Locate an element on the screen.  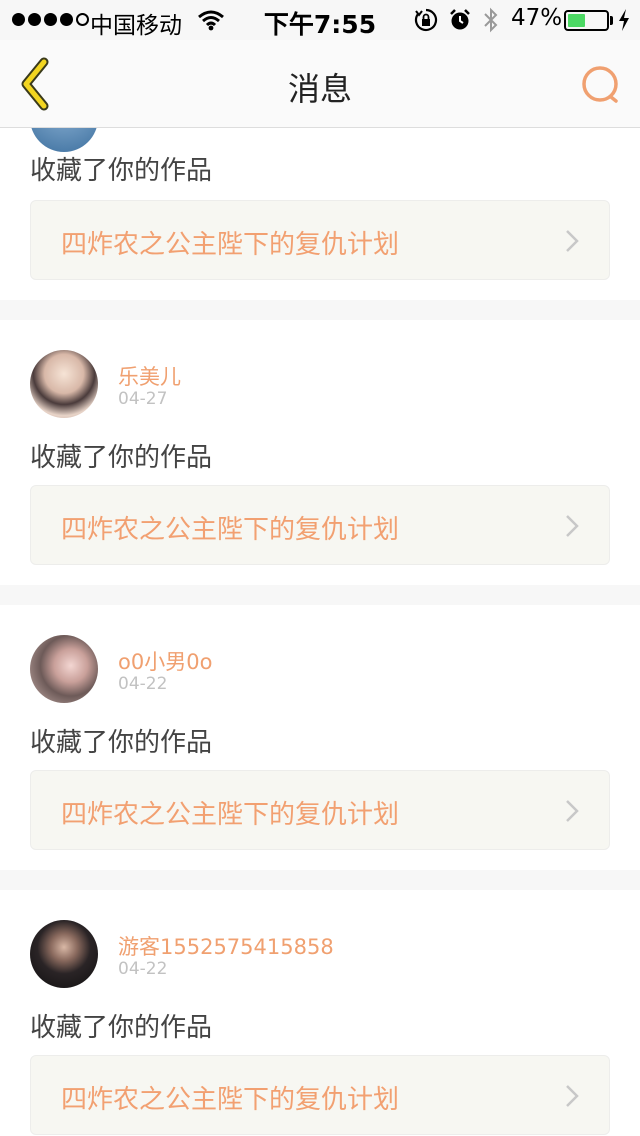
battery-percent: 47% is located at coordinates (537, 18).